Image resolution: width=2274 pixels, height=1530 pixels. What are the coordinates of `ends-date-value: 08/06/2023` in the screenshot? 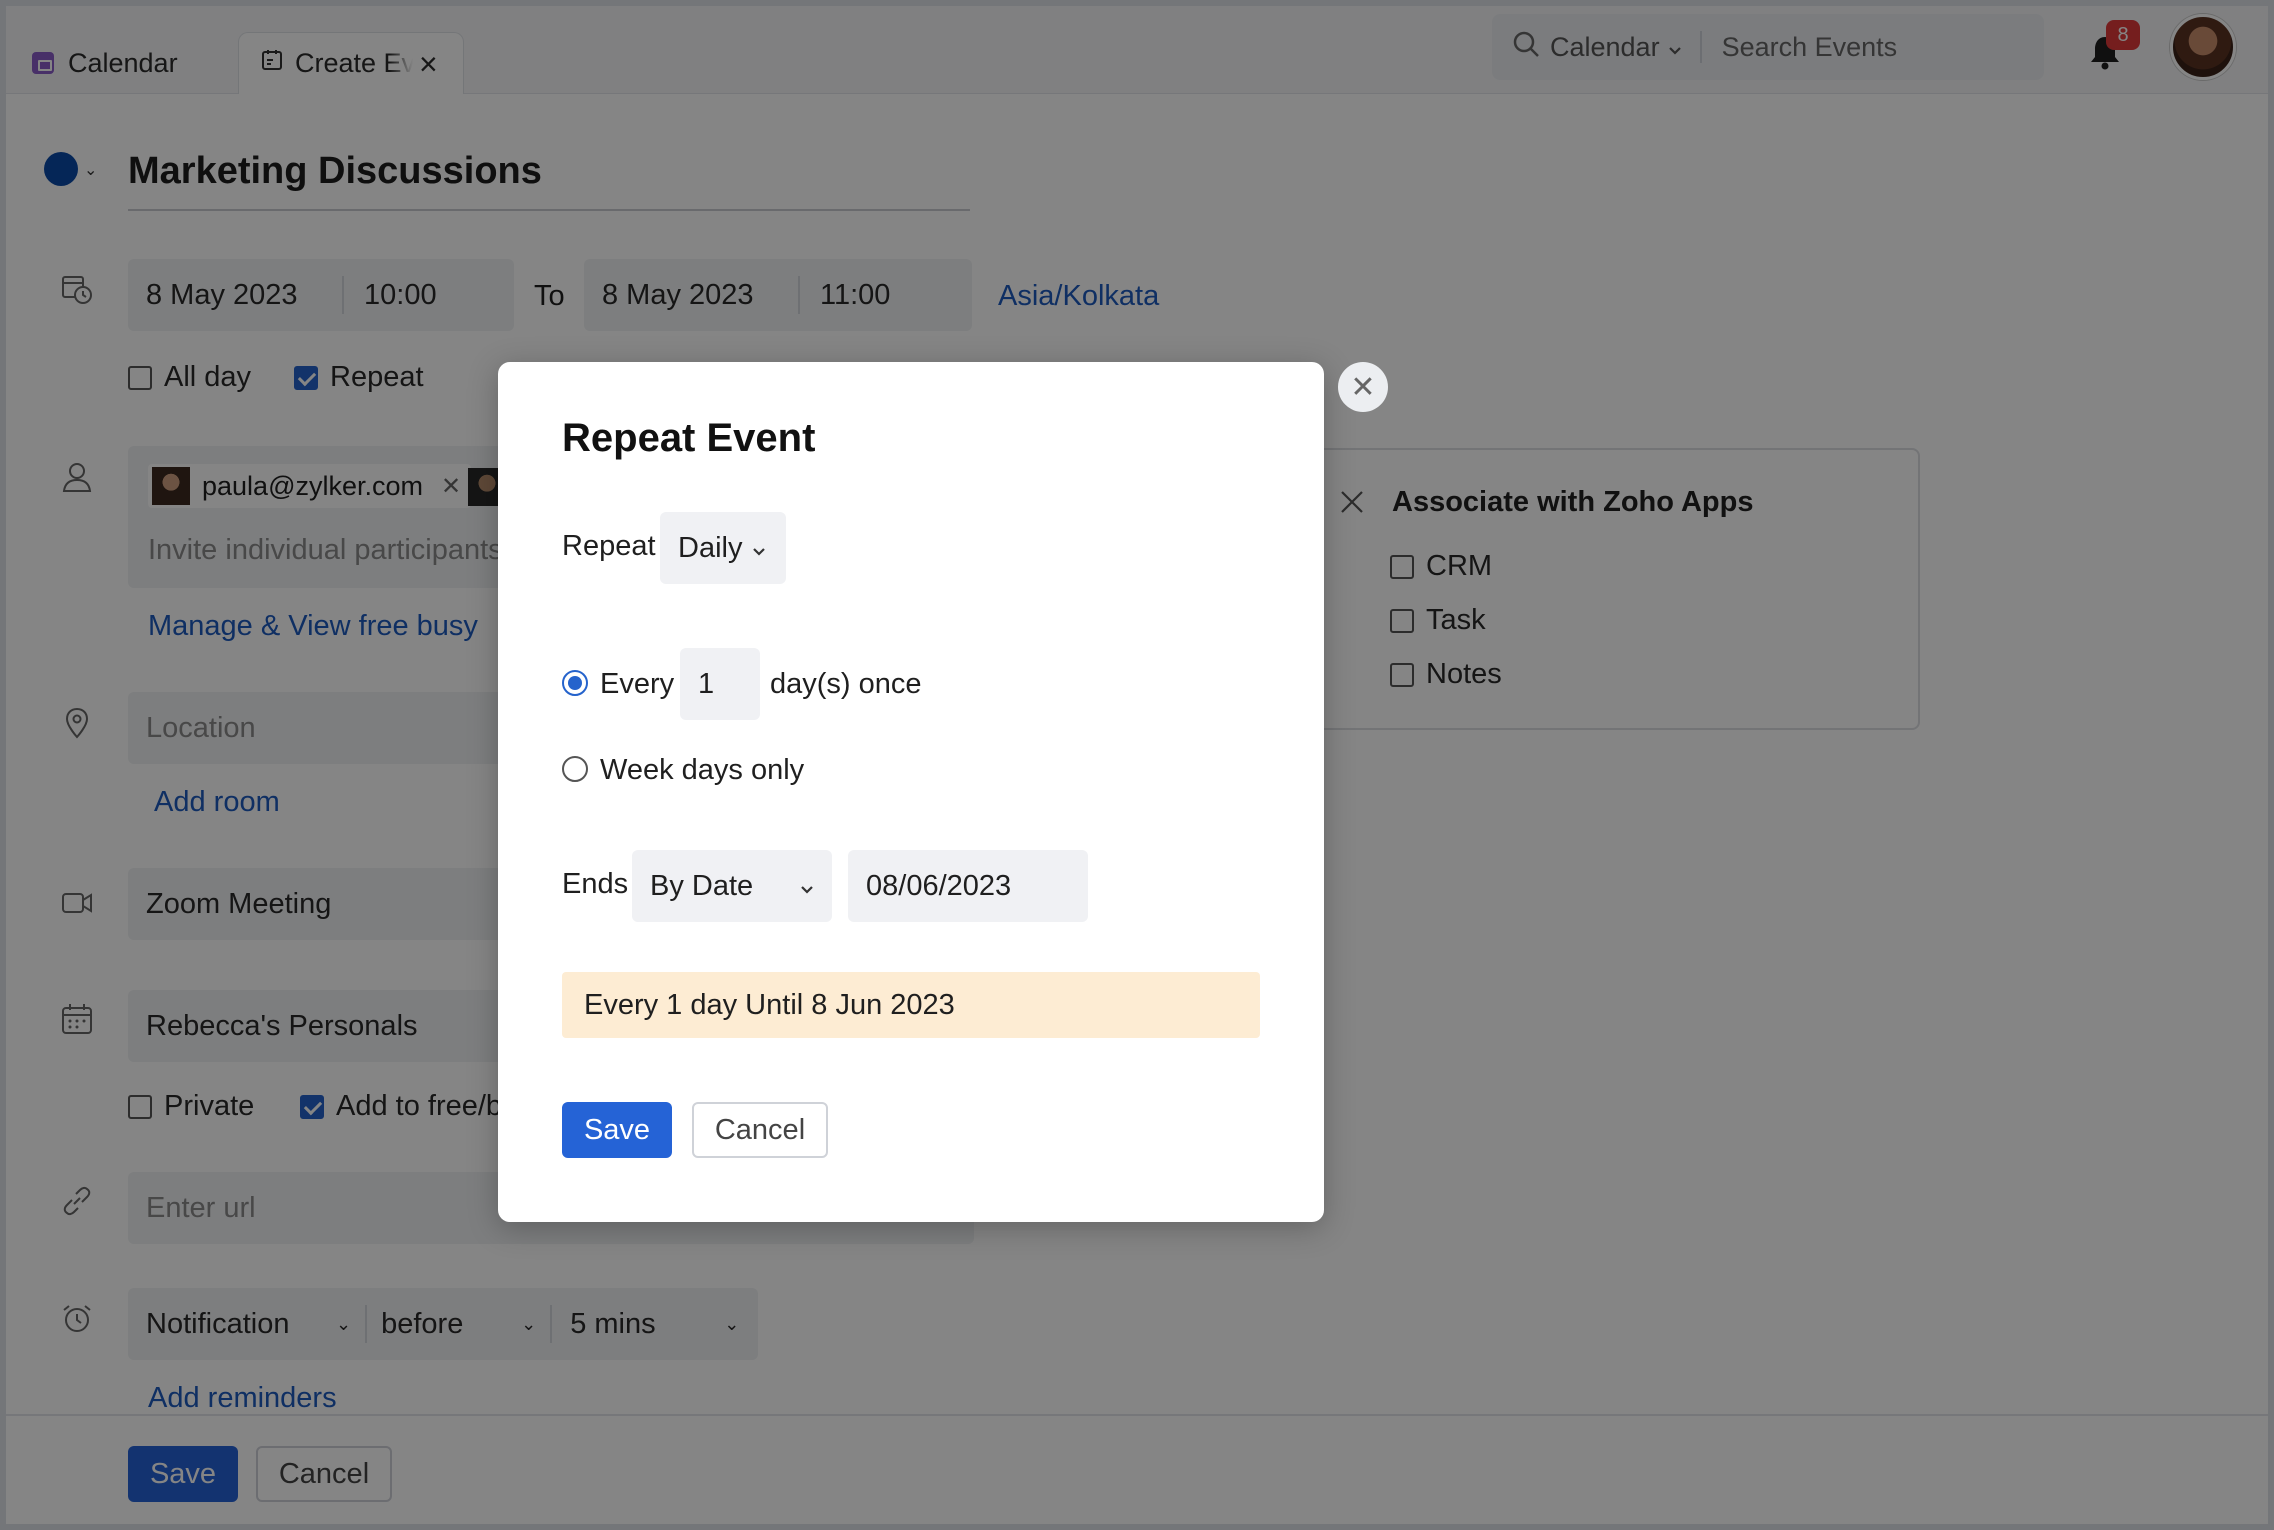 It's located at (939, 885).